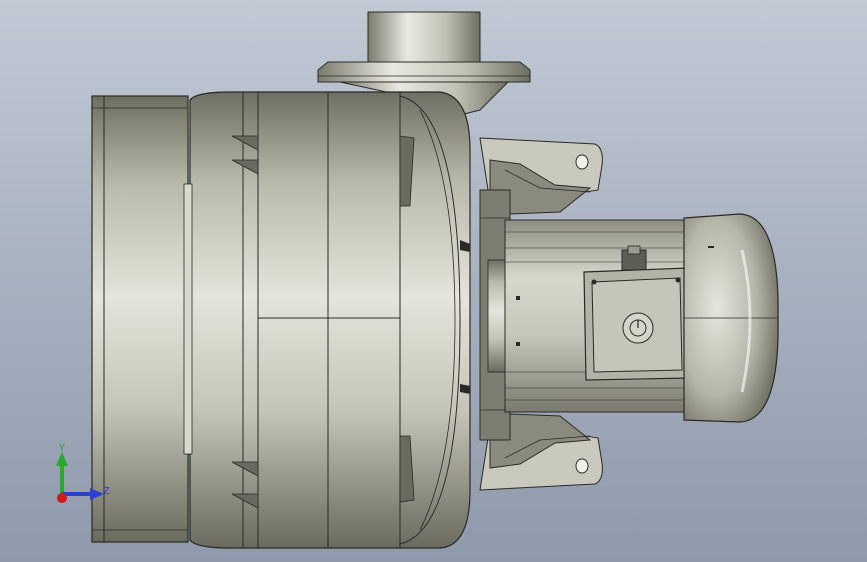 The width and height of the screenshot is (867, 562). I want to click on triad-z-label: Z, so click(106, 491).